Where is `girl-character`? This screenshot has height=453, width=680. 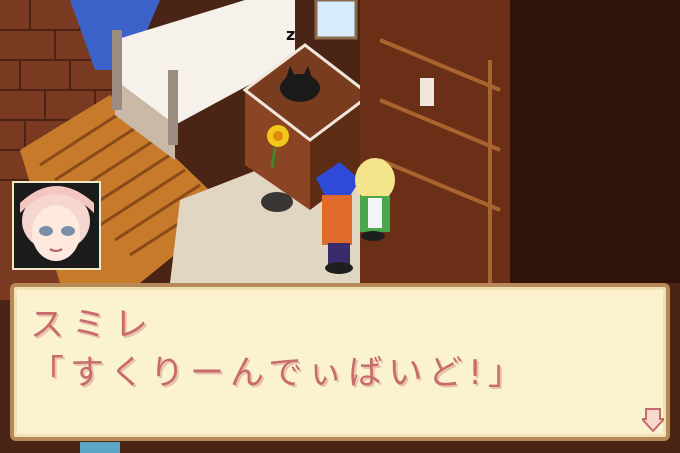 girl-character is located at coordinates (375, 199).